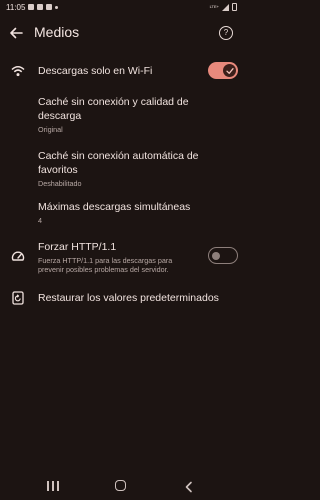  What do you see at coordinates (57, 7) in the screenshot?
I see `notification-more-icon` at bounding box center [57, 7].